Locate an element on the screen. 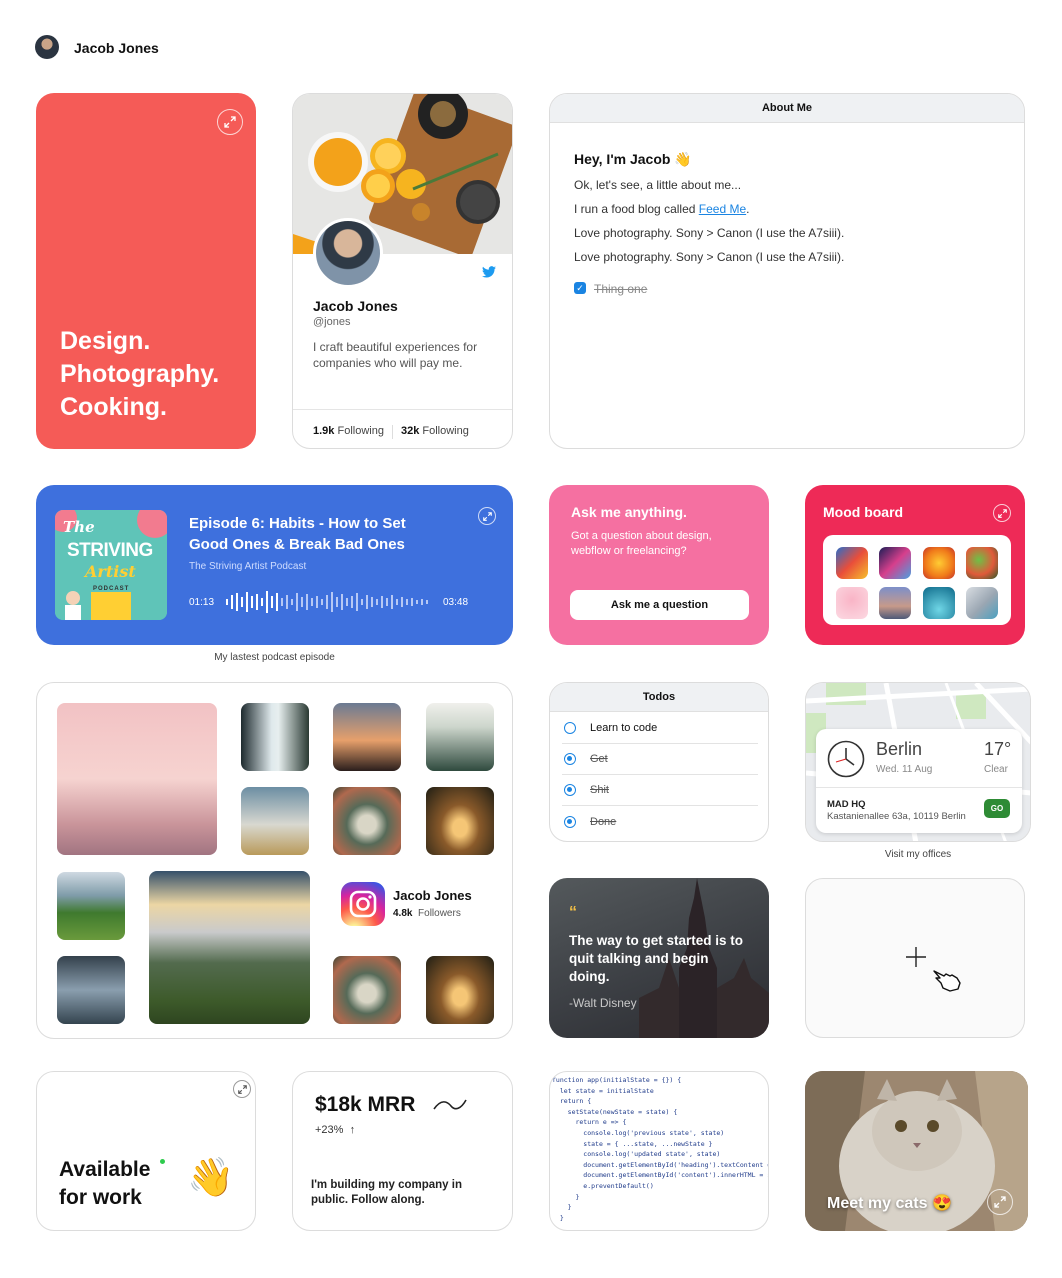  about-text: . is located at coordinates (748, 209).